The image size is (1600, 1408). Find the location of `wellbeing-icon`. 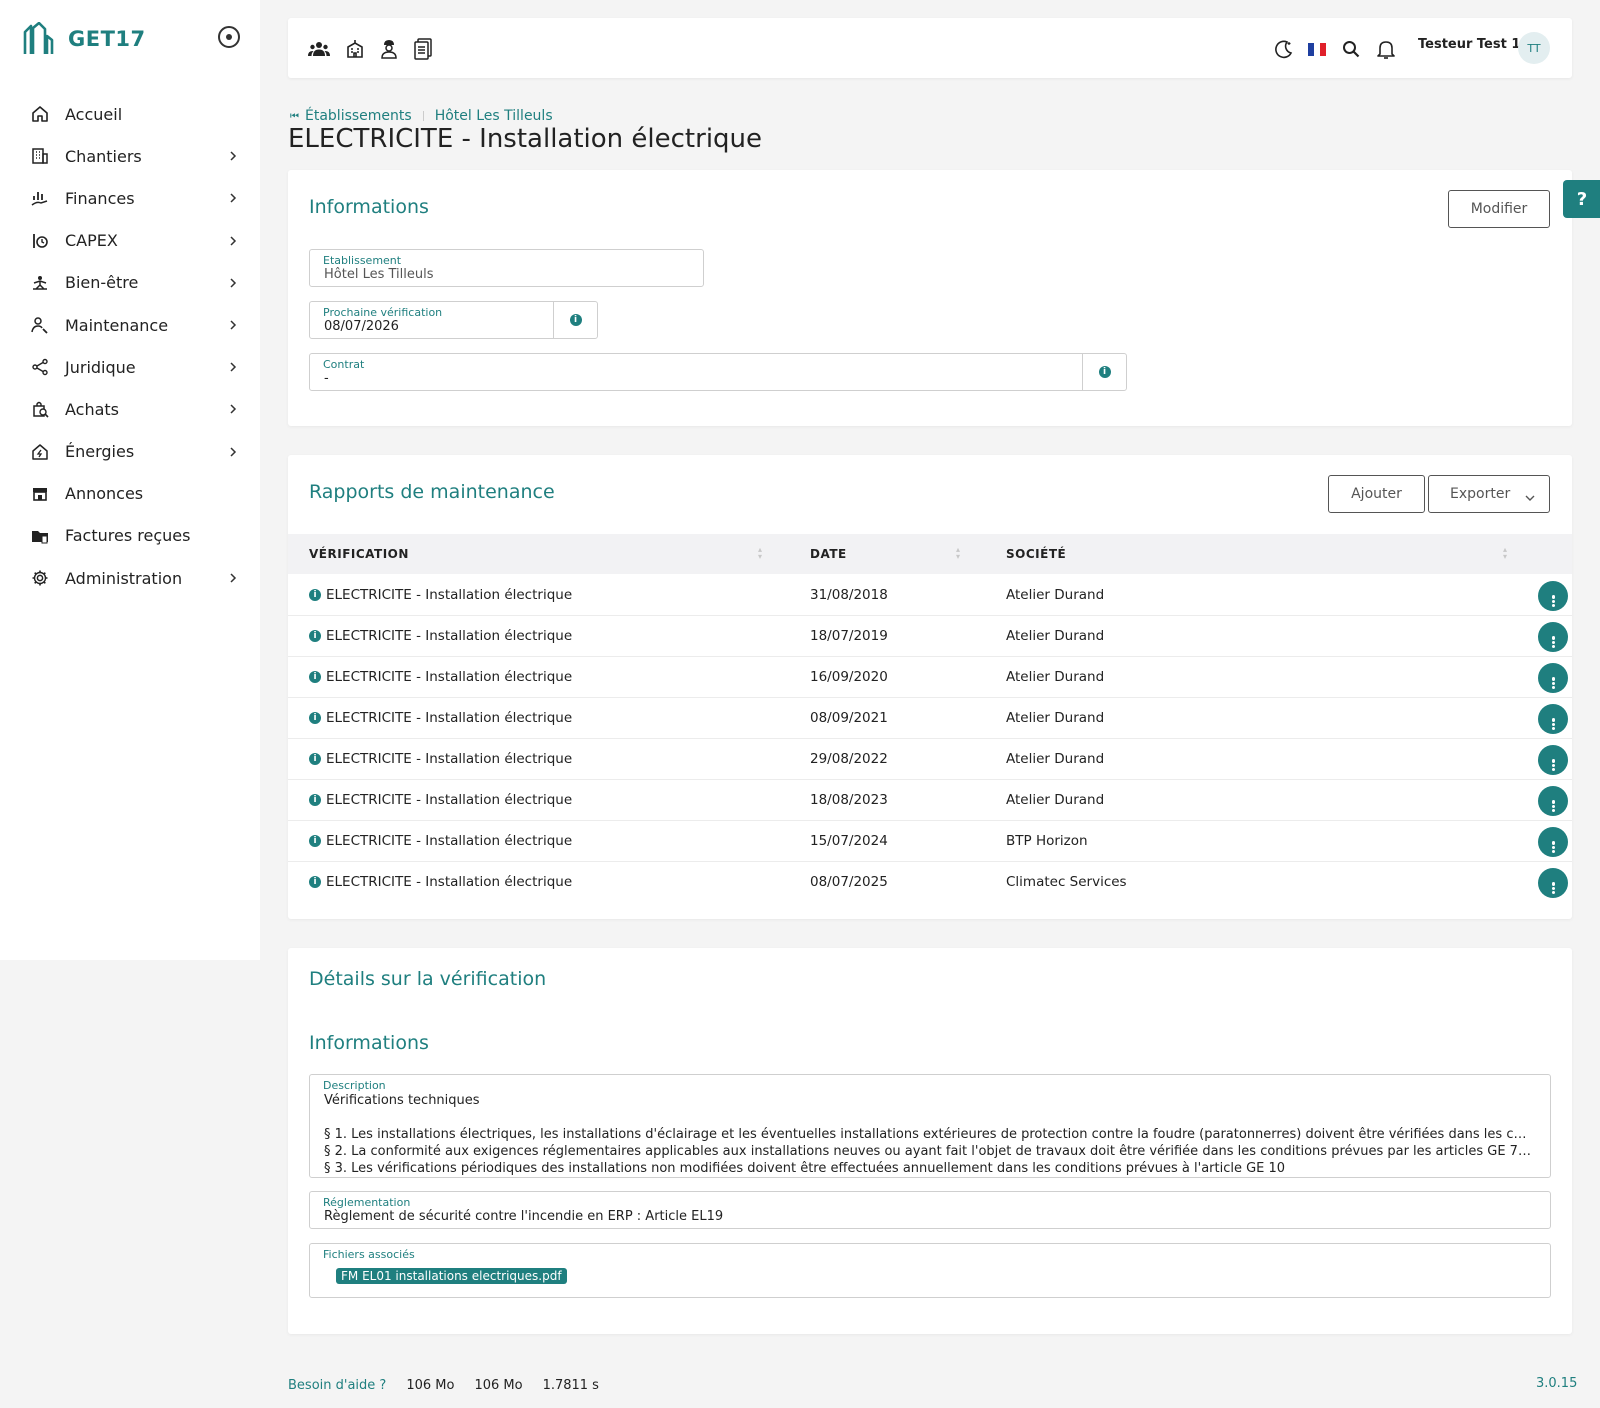

wellbeing-icon is located at coordinates (40, 283).